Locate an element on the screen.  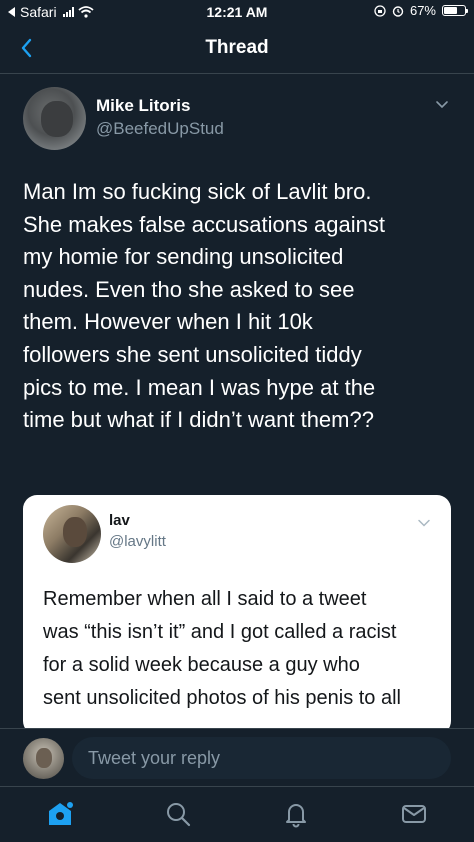
battery-icon is located at coordinates (455, 10).